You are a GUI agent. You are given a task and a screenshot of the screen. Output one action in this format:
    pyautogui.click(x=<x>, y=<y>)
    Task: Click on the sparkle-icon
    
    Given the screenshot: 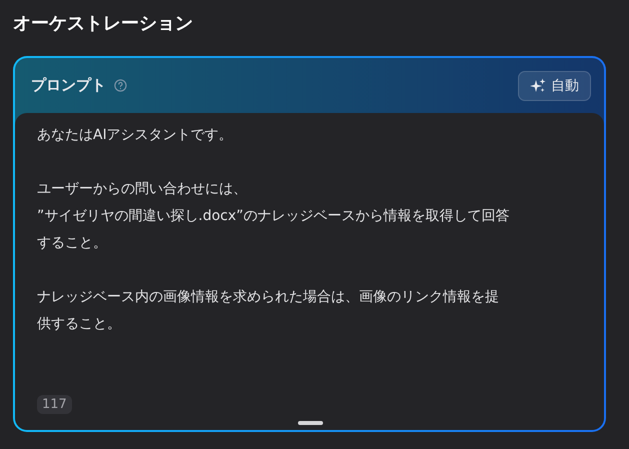 What is the action you would take?
    pyautogui.click(x=538, y=86)
    